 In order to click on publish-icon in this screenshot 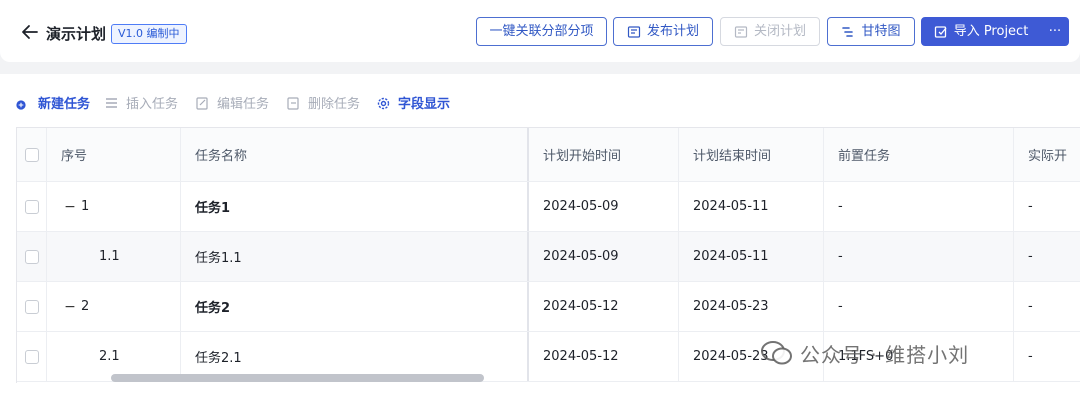, I will do `click(634, 31)`.